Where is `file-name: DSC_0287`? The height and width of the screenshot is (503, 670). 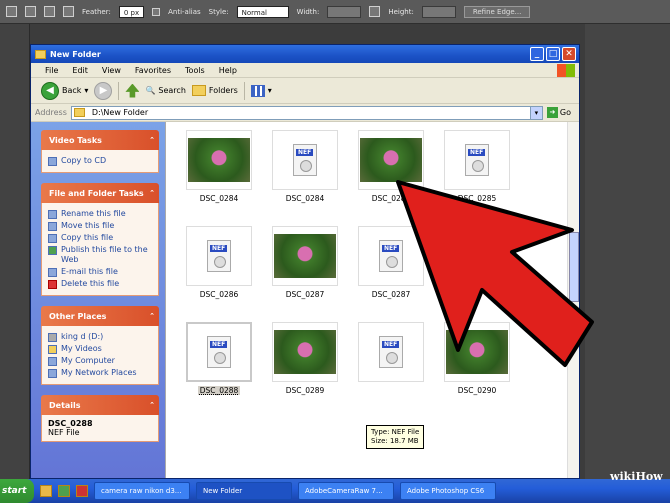
file-name: DSC_0287 is located at coordinates (305, 294).